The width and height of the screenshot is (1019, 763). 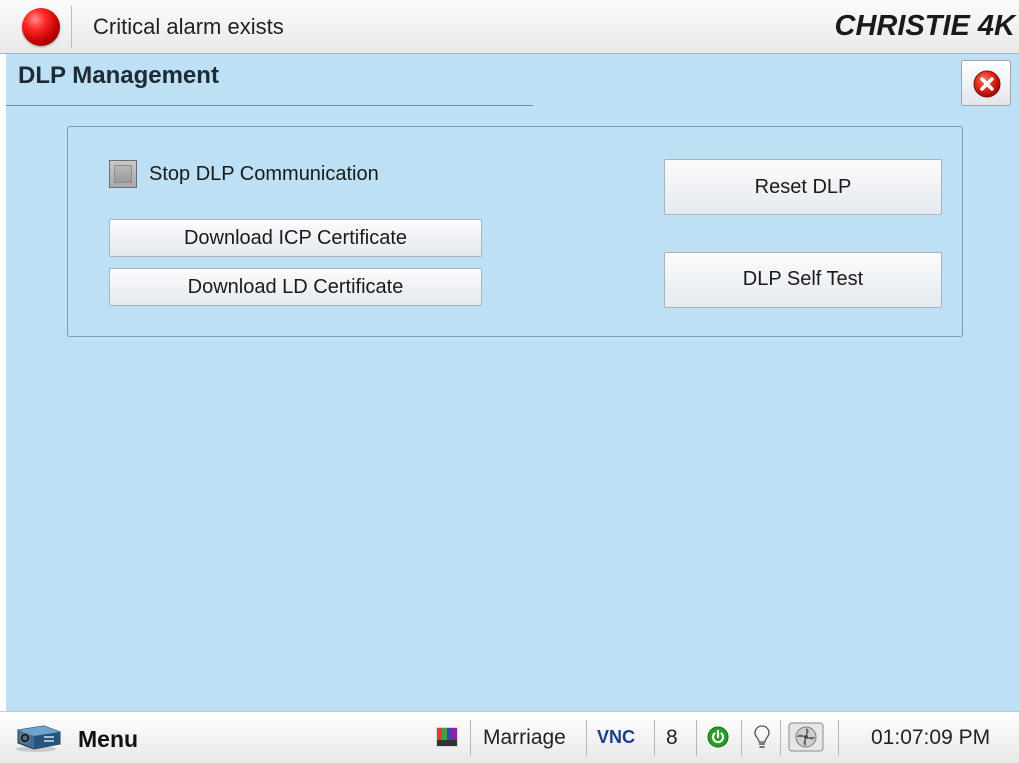 I want to click on channel-name: Marriage, so click(x=524, y=738).